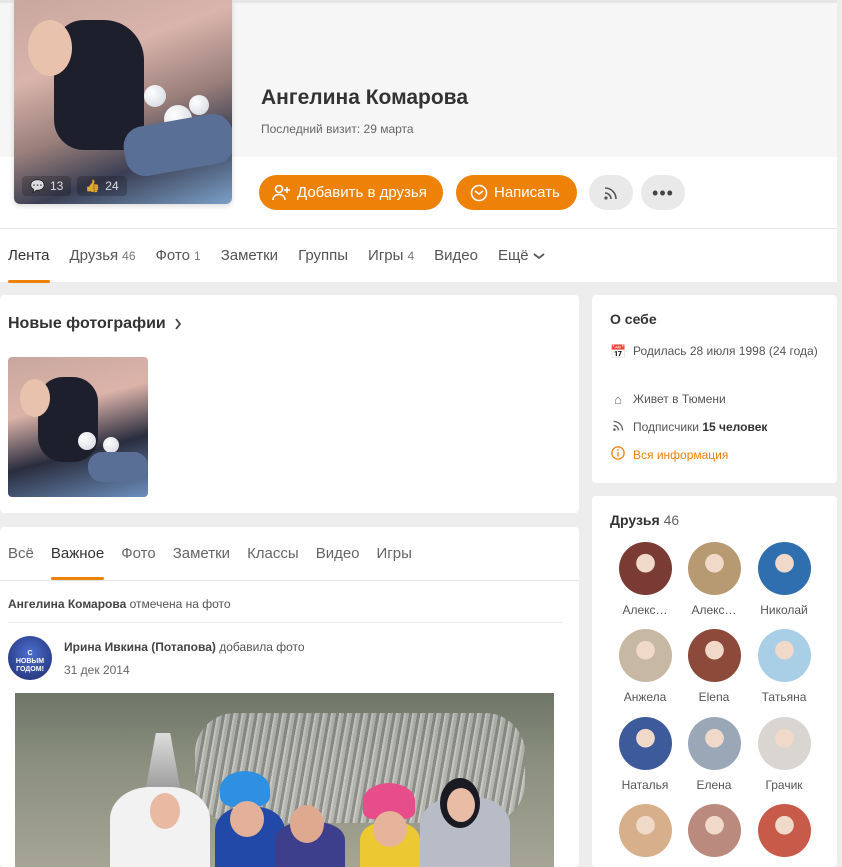 Image resolution: width=842 pixels, height=867 pixels. Describe the element at coordinates (539, 255) in the screenshot. I see `chevron-down-icon` at that location.